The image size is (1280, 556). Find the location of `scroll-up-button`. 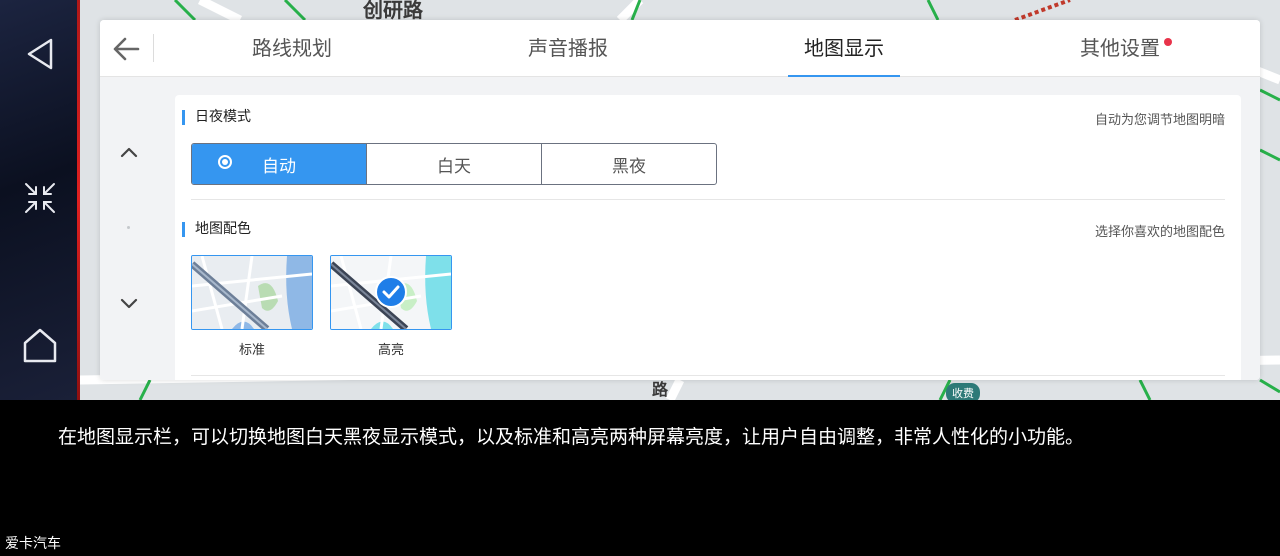

scroll-up-button is located at coordinates (129, 152).